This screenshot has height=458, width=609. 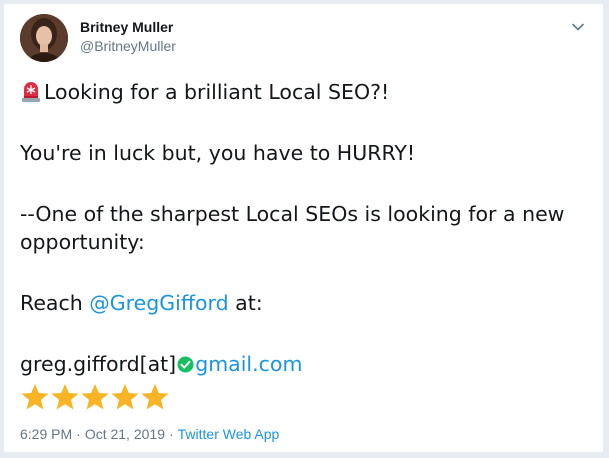 I want to click on reach-suffix: at:, so click(x=245, y=303).